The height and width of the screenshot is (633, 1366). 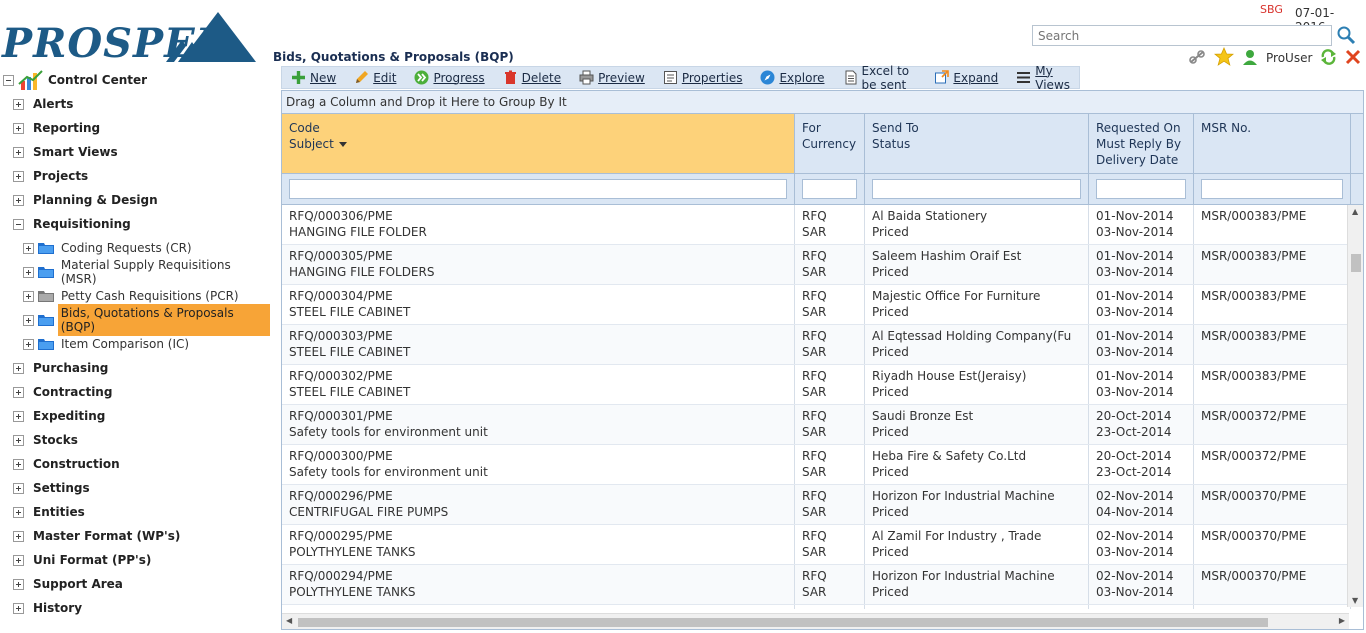 What do you see at coordinates (78, 584) in the screenshot?
I see `tree-item-label: Support Area` at bounding box center [78, 584].